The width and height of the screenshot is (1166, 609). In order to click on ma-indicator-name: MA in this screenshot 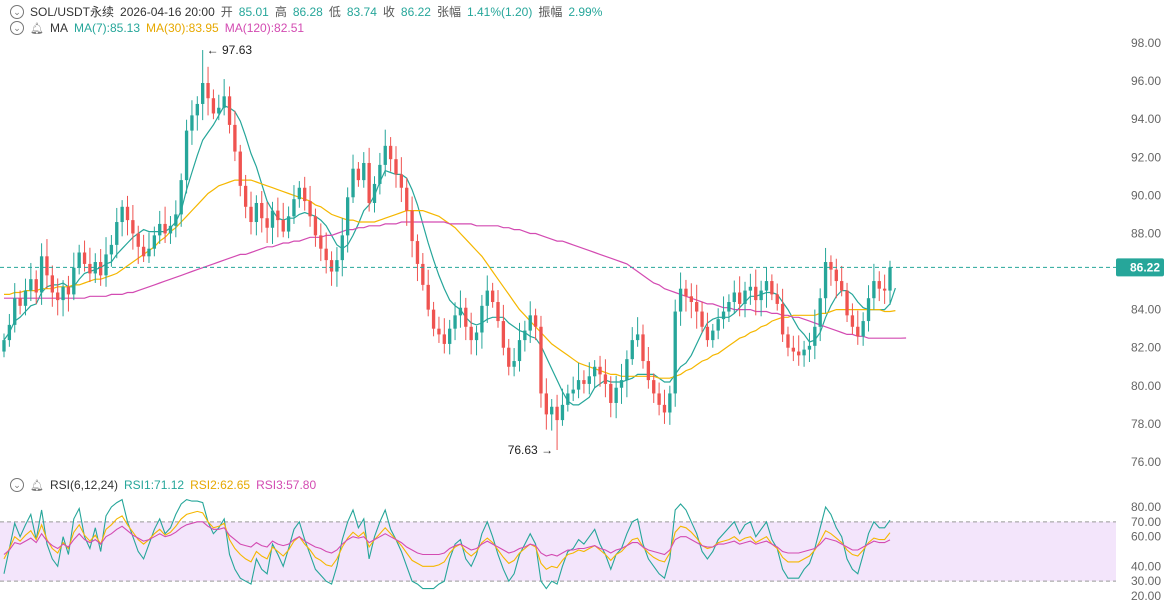, I will do `click(59, 28)`.